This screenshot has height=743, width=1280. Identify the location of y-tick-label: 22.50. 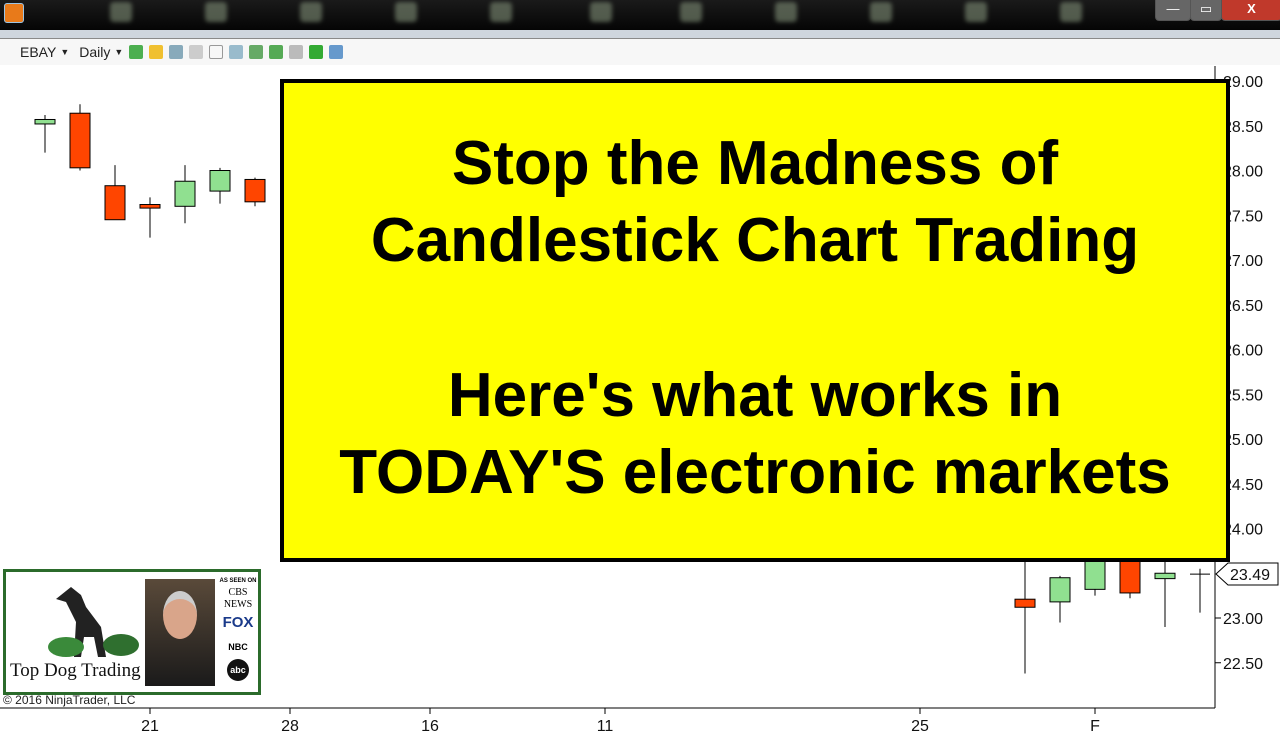
(1243, 664).